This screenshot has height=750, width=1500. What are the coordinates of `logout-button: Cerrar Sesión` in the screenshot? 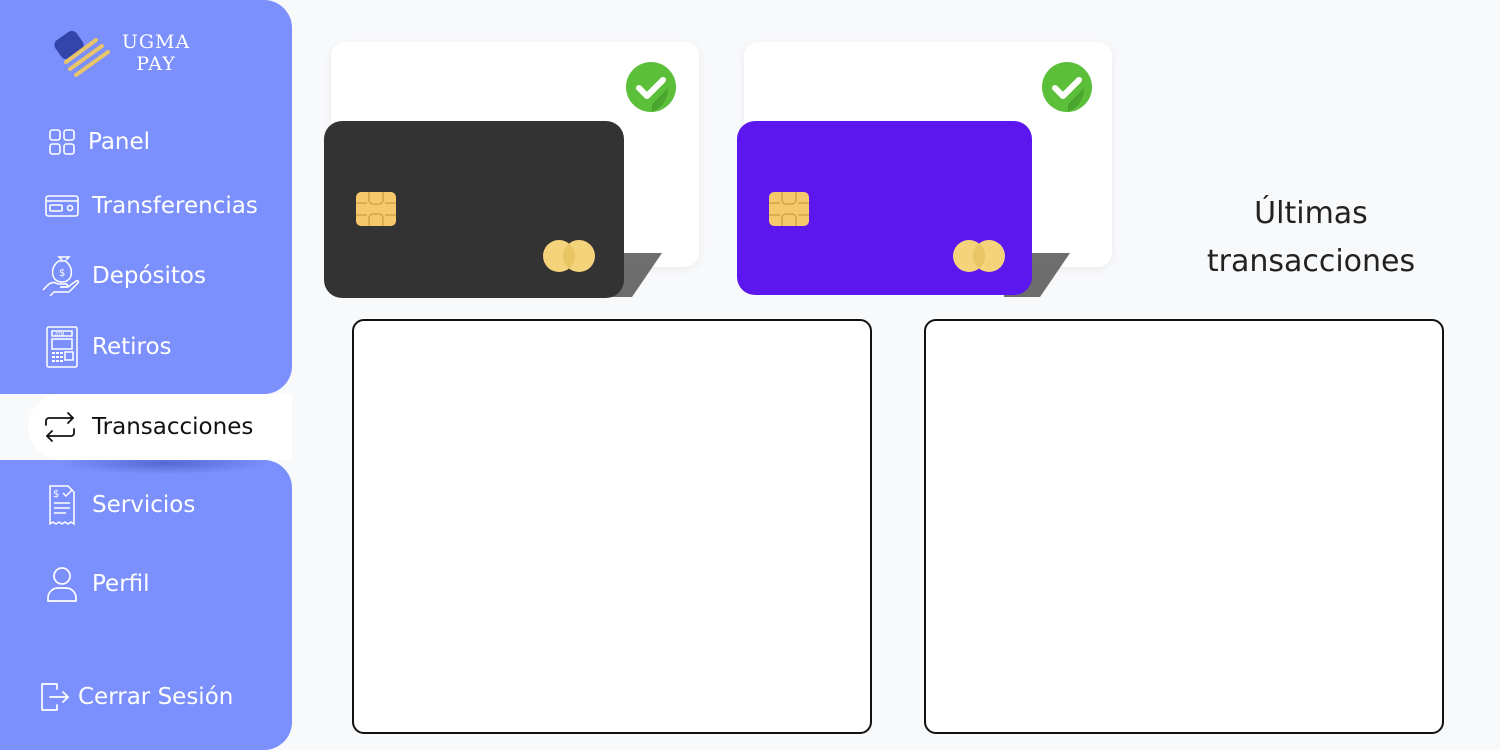 It's located at (155, 697).